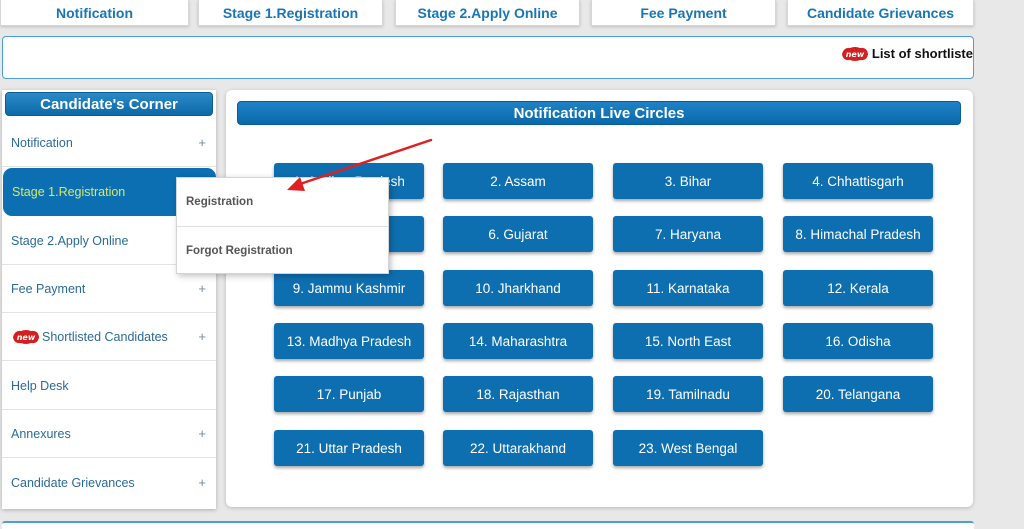 Image resolution: width=1024 pixels, height=529 pixels. I want to click on circle-button-haryana: 7. Haryana, so click(688, 234).